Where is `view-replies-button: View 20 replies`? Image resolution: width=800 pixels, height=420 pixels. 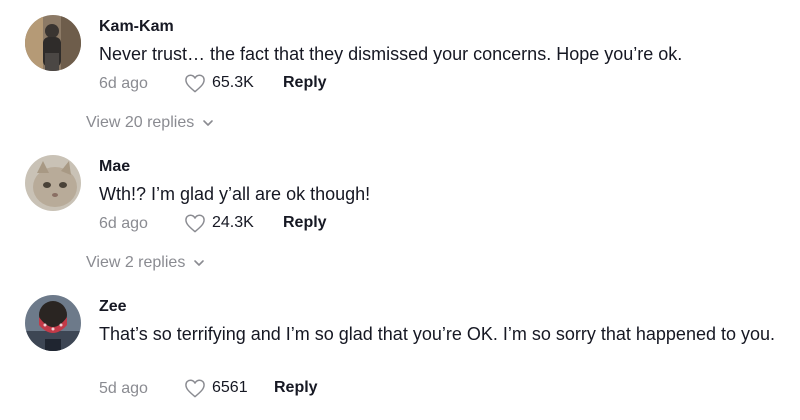 view-replies-button: View 20 replies is located at coordinates (150, 123).